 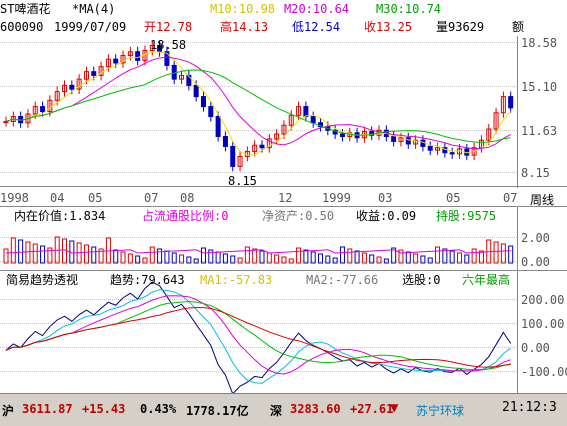 I want to click on volume-ma-line, so click(x=258, y=251).